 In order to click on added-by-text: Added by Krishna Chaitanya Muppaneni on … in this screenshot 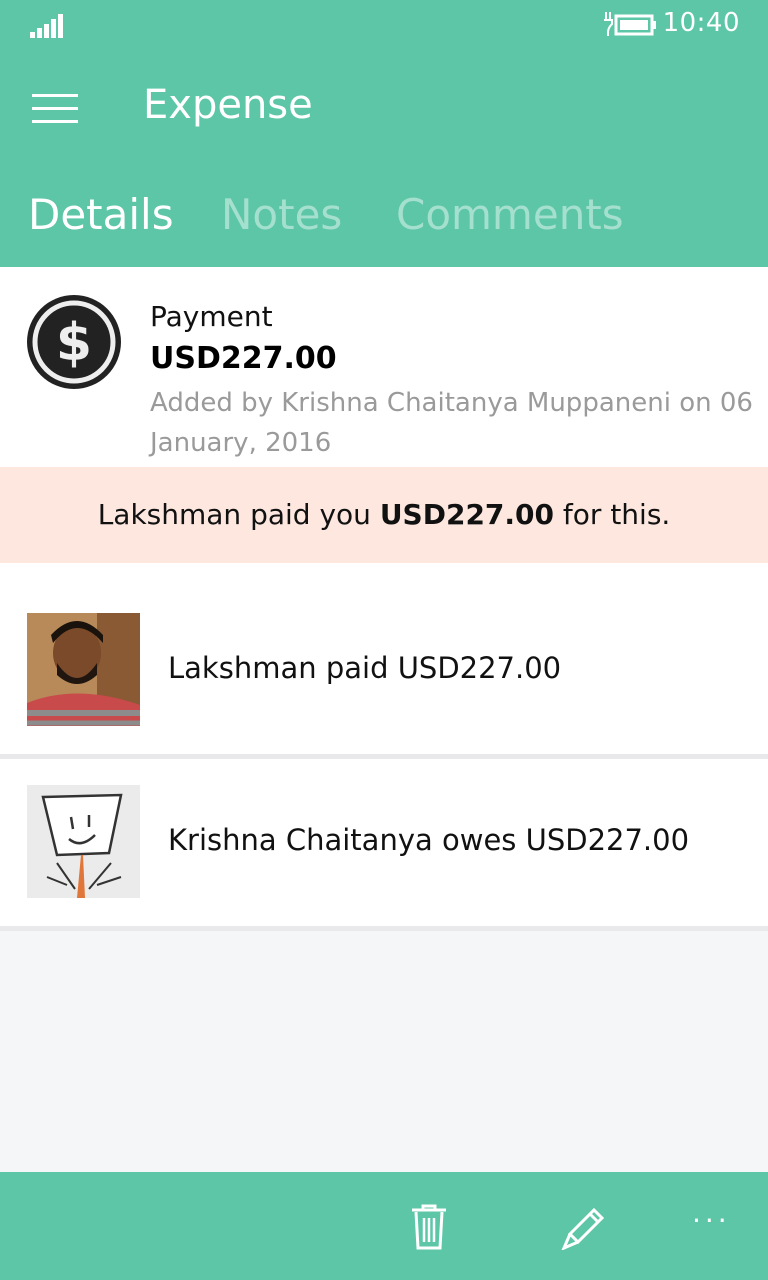, I will do `click(451, 423)`.